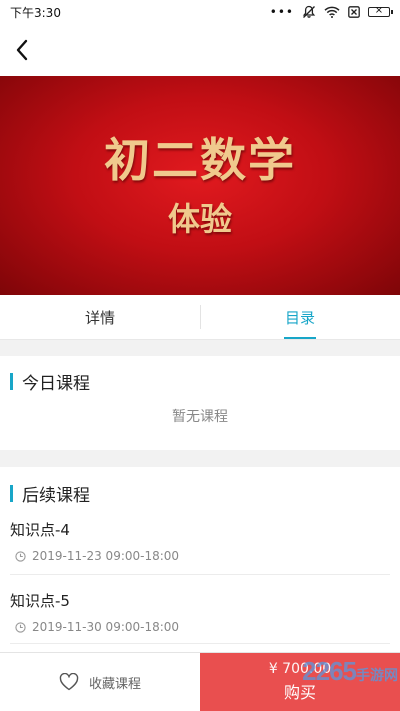 This screenshot has width=400, height=711. What do you see at coordinates (200, 12) in the screenshot?
I see `status-bar: 下午3:30 ••• ×` at bounding box center [200, 12].